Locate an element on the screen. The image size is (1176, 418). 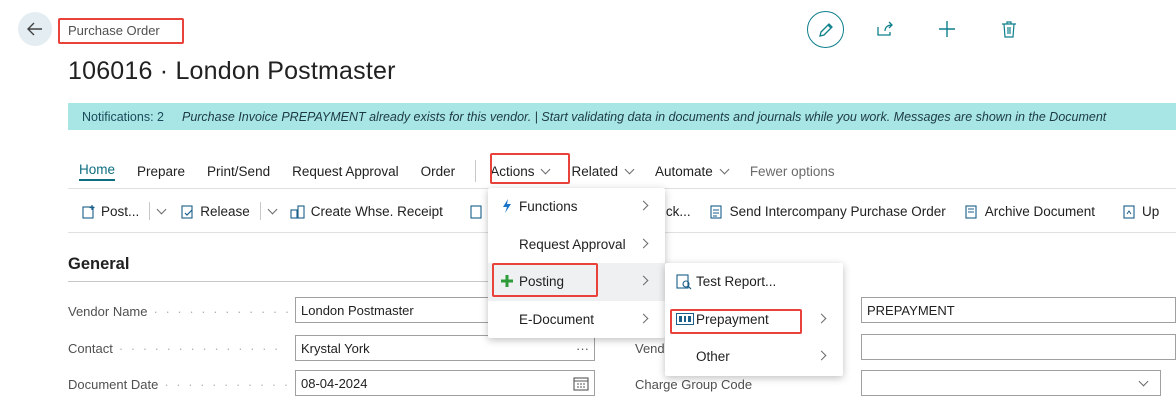
tab-home: Home is located at coordinates (97, 171).